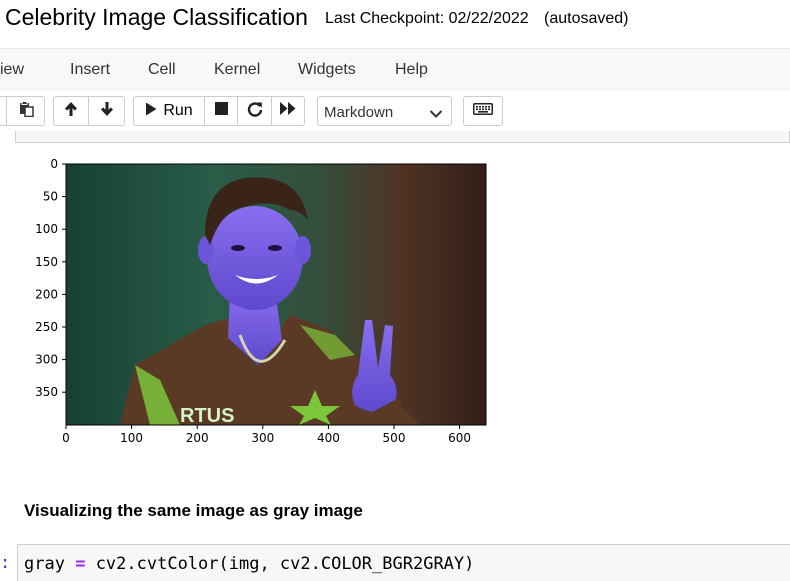  Describe the element at coordinates (162, 70) in the screenshot. I see `menu-cell: Cell` at that location.